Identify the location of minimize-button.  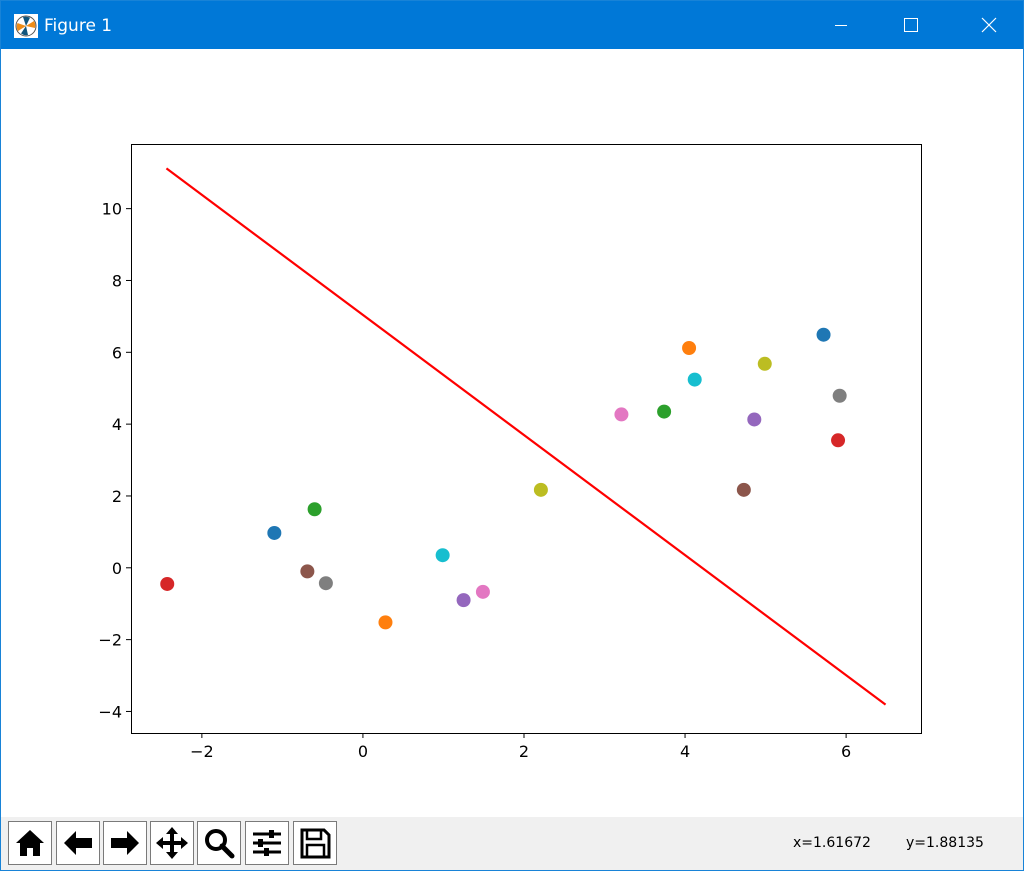
(841, 25).